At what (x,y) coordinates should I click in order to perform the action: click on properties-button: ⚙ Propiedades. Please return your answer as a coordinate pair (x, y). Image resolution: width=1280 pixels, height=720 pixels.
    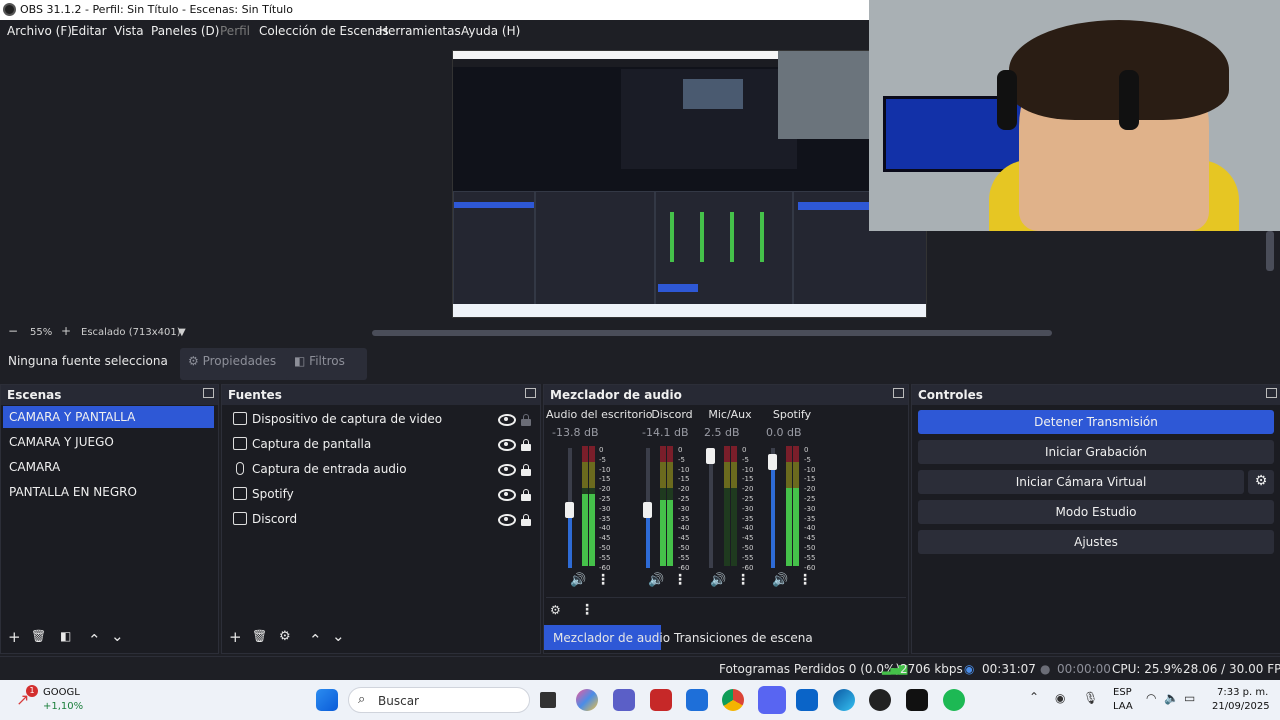
    Looking at the image, I should click on (235, 364).